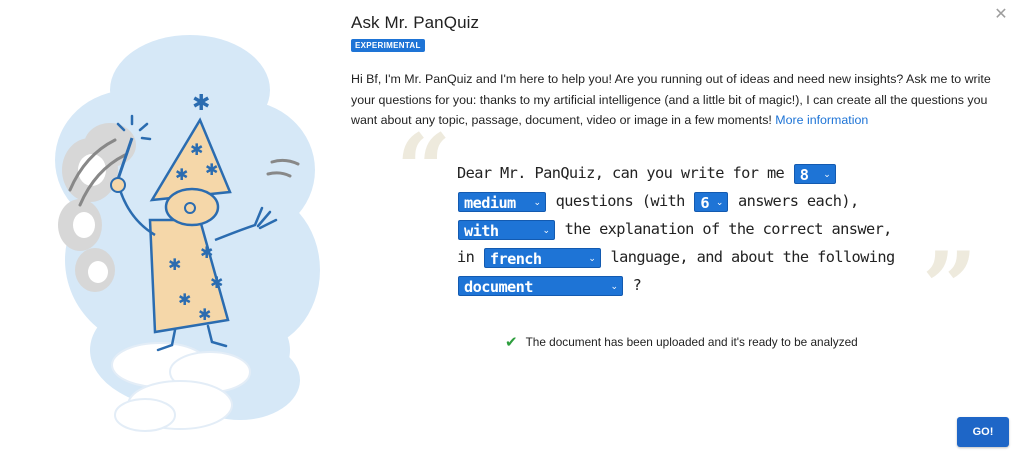 This screenshot has height=459, width=1024. I want to click on language-select: french ⌄, so click(542, 257).